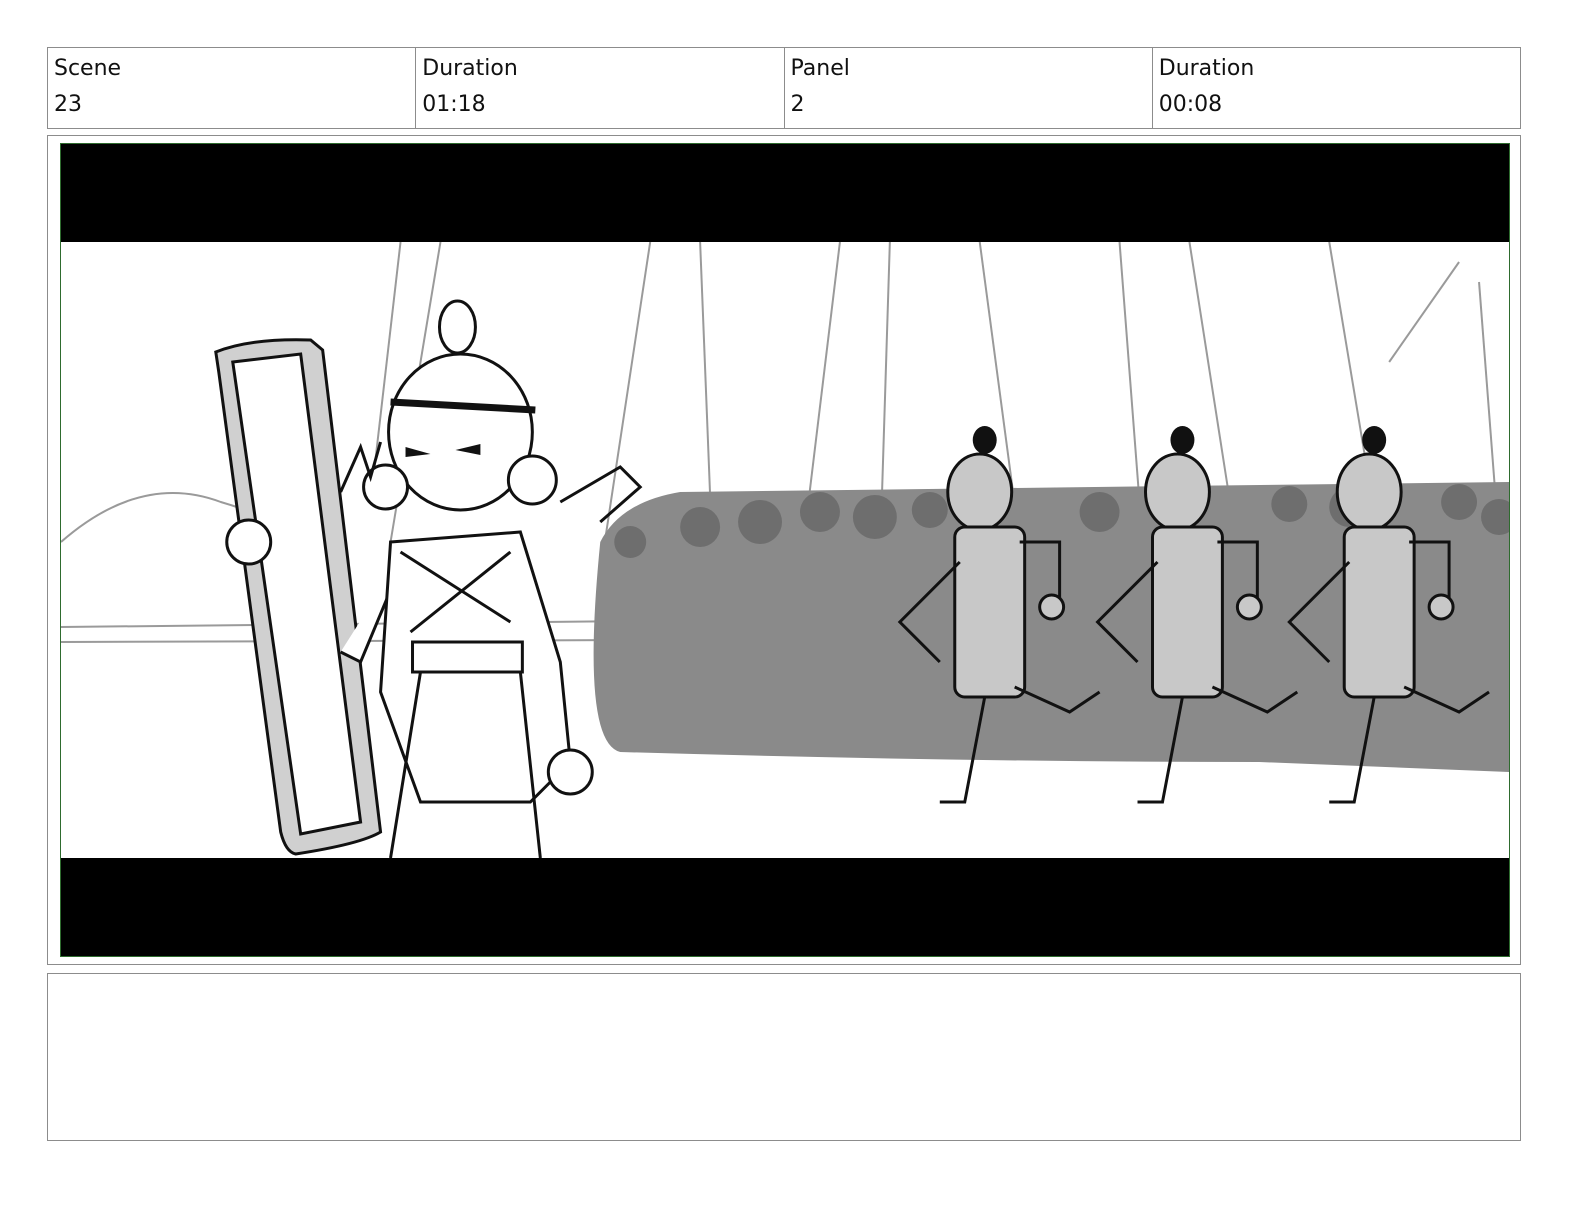  I want to click on panel-duration-cell: Duration 00:08, so click(1336, 88).